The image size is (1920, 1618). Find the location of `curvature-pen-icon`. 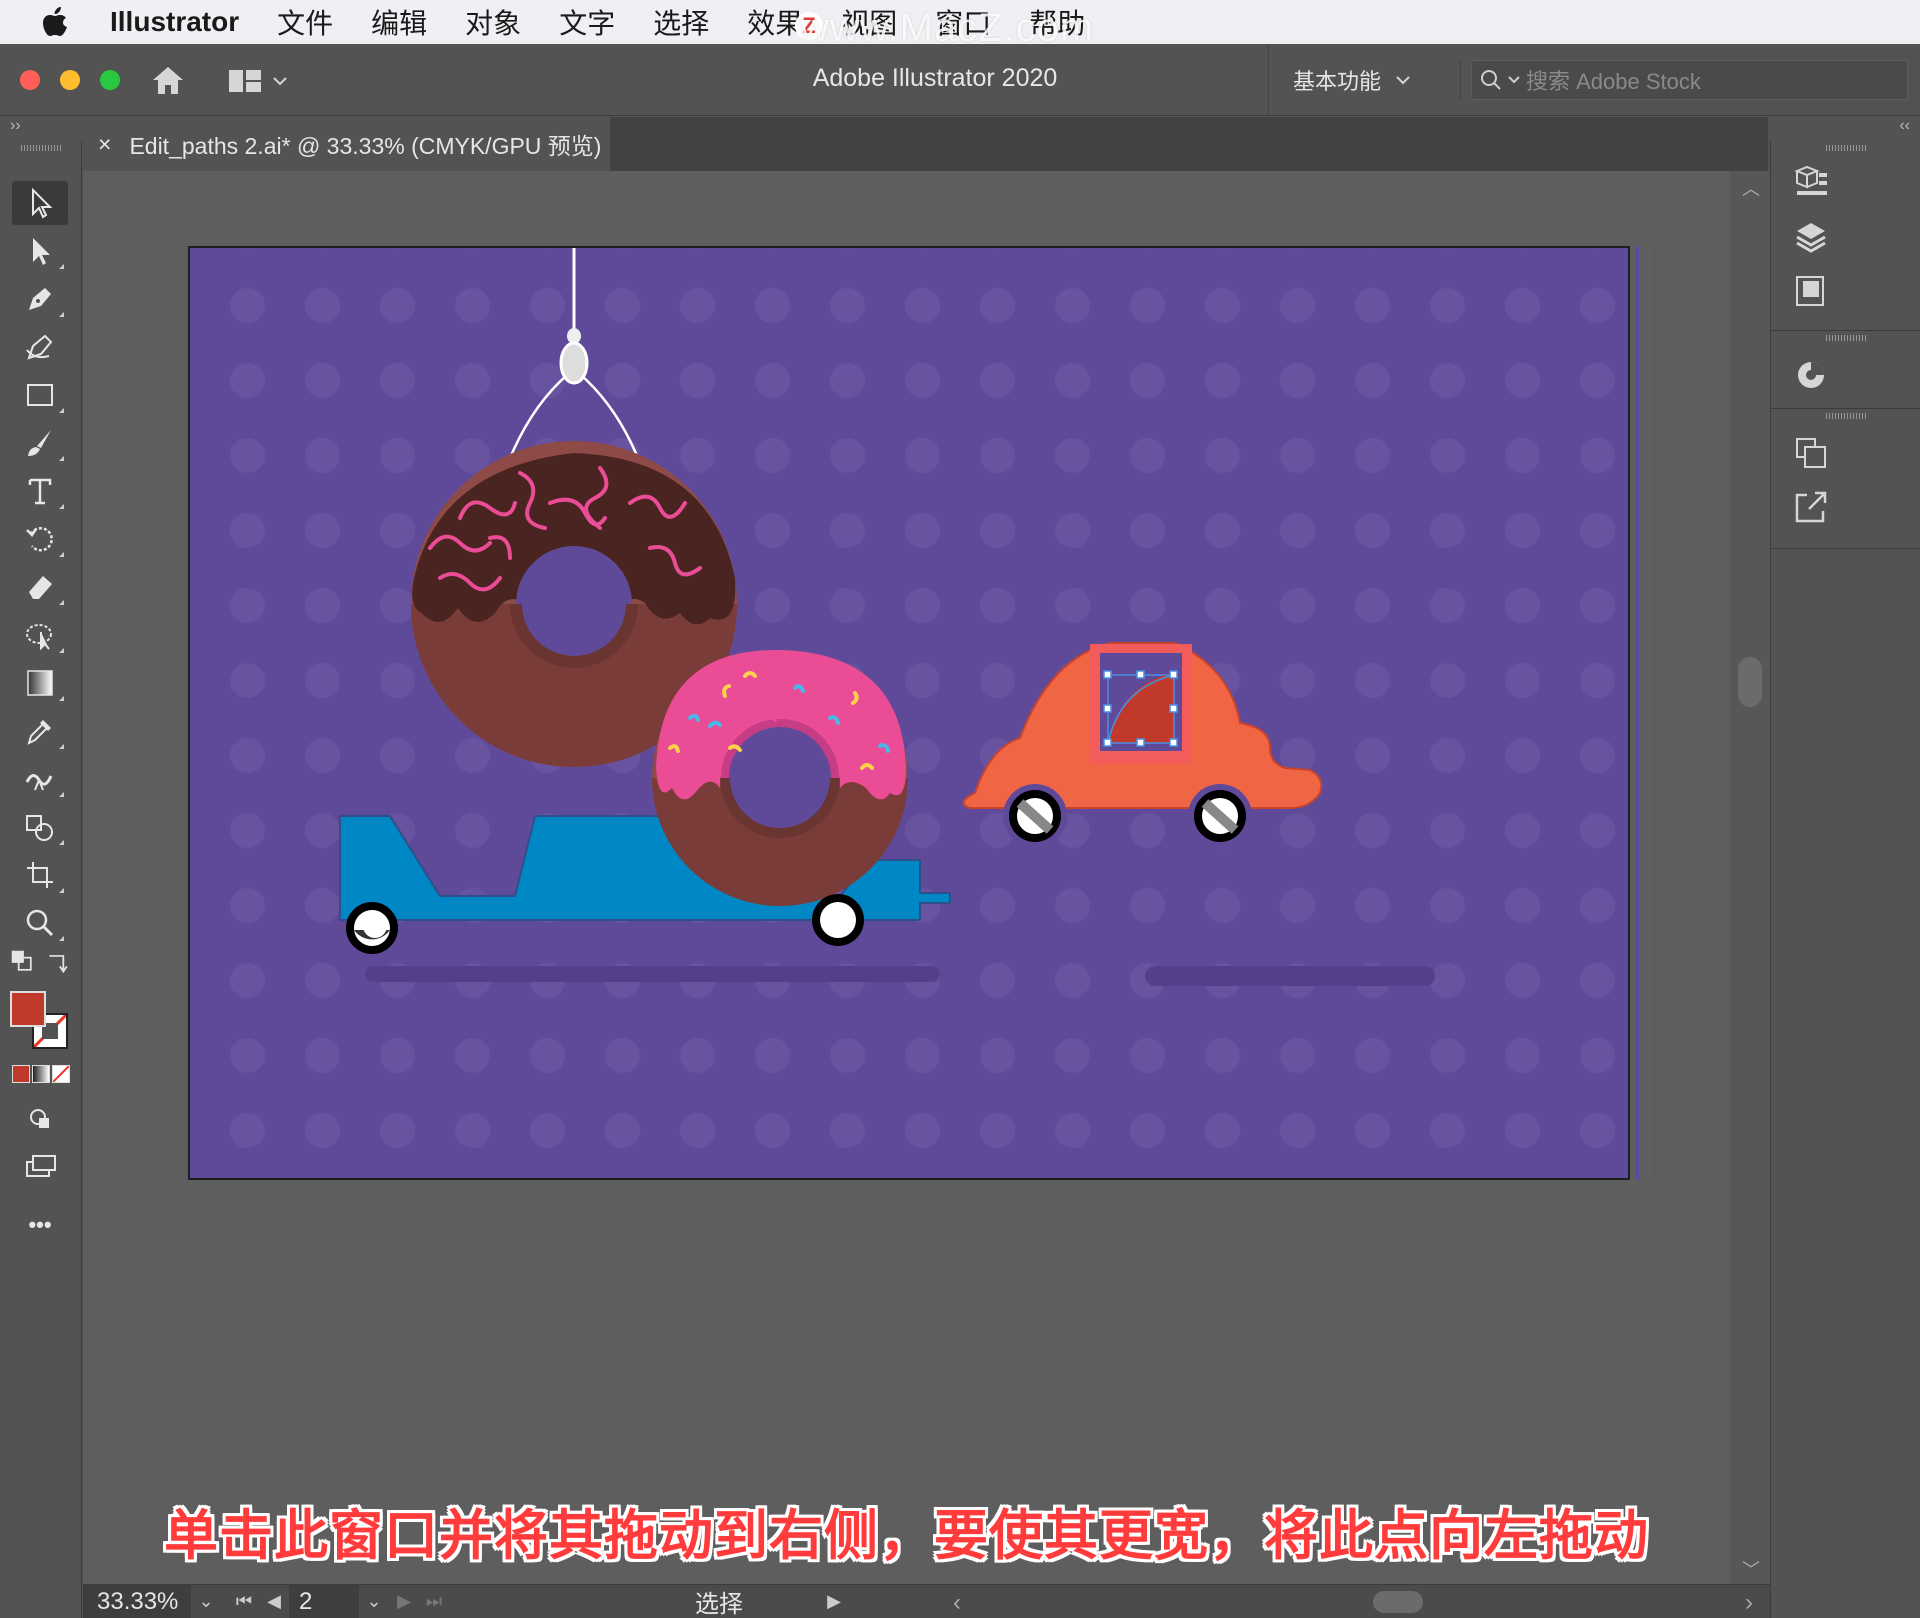

curvature-pen-icon is located at coordinates (39, 347).